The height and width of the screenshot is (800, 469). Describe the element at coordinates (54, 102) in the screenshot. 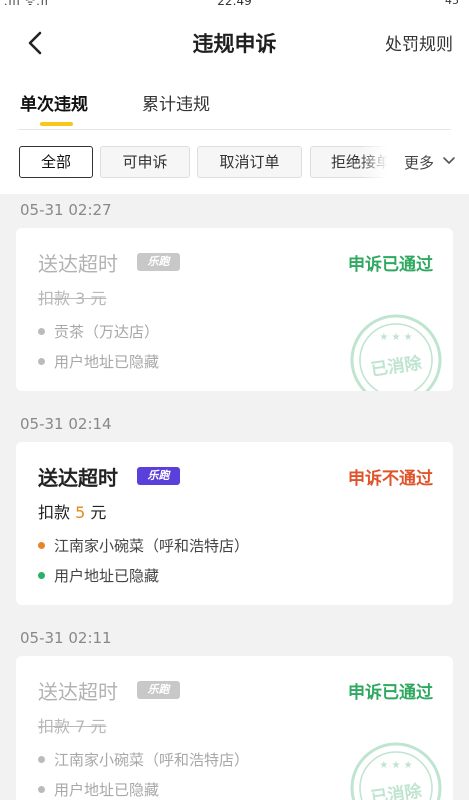

I see `tab-single-violation: 单次违规` at that location.